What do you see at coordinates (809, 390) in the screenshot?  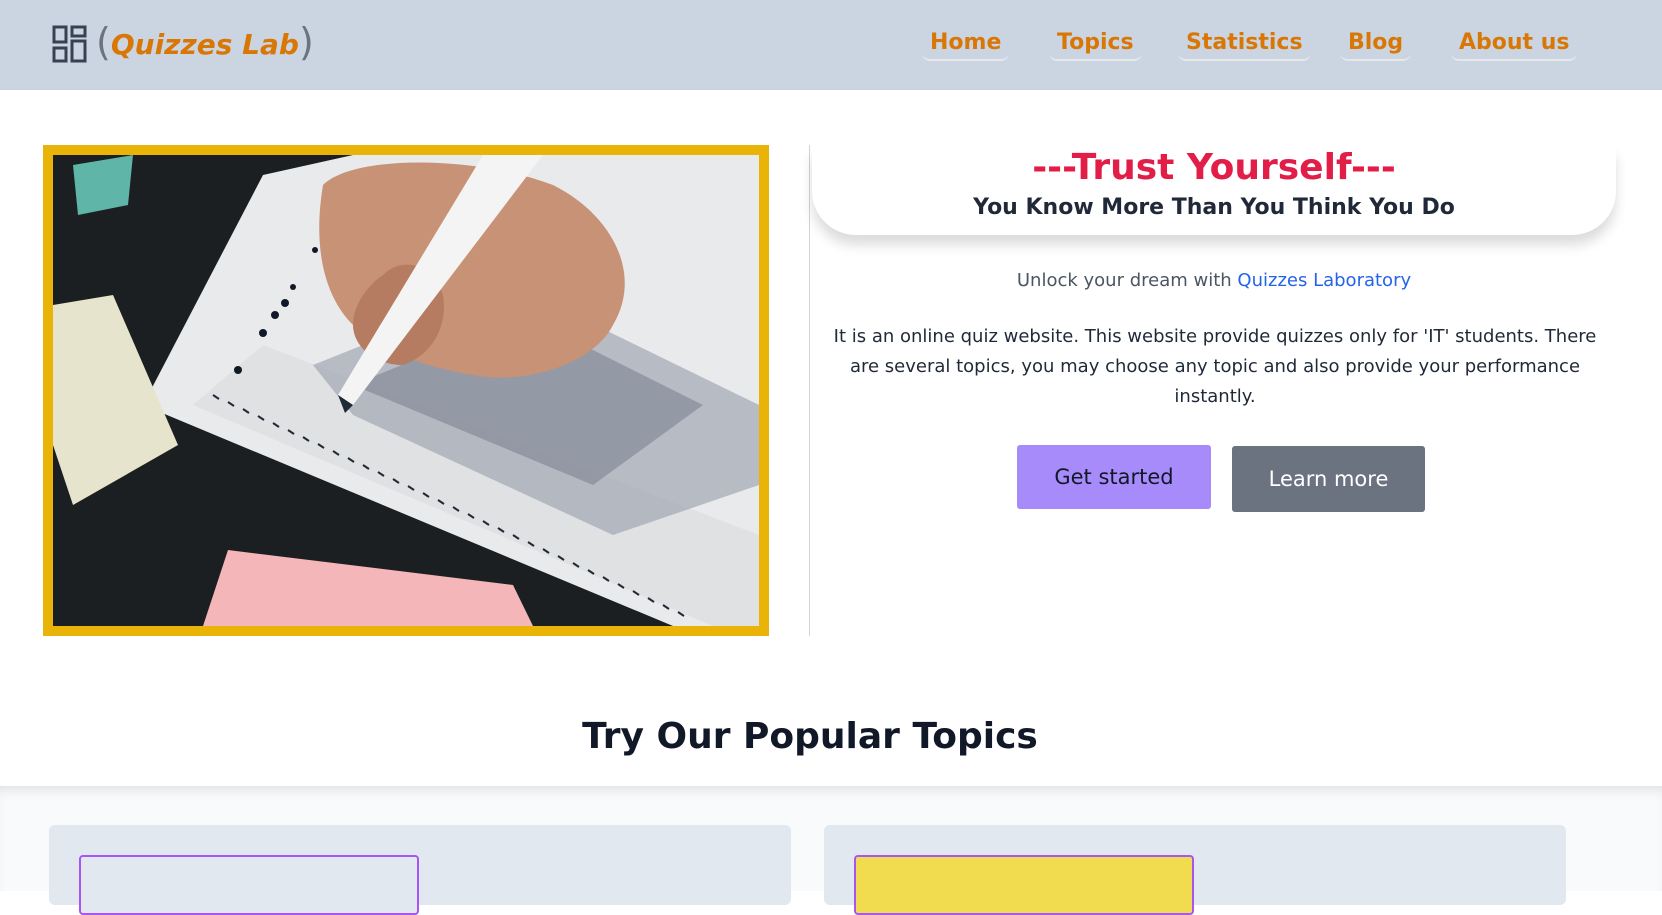 I see `vertical-divider` at bounding box center [809, 390].